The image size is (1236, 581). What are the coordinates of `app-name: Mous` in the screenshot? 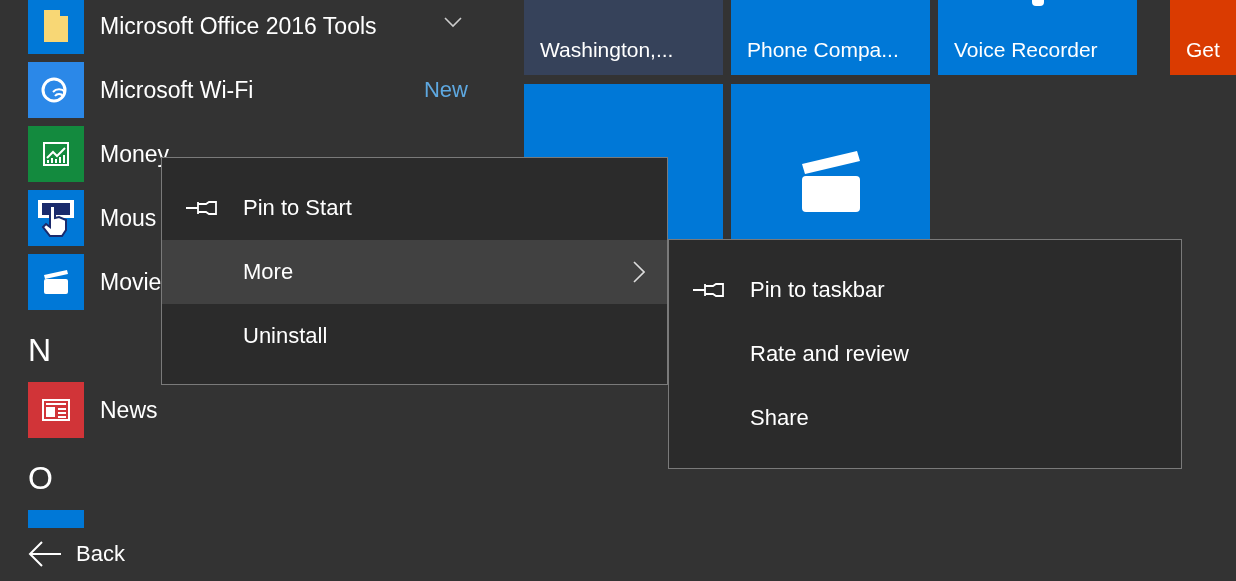 It's located at (128, 218).